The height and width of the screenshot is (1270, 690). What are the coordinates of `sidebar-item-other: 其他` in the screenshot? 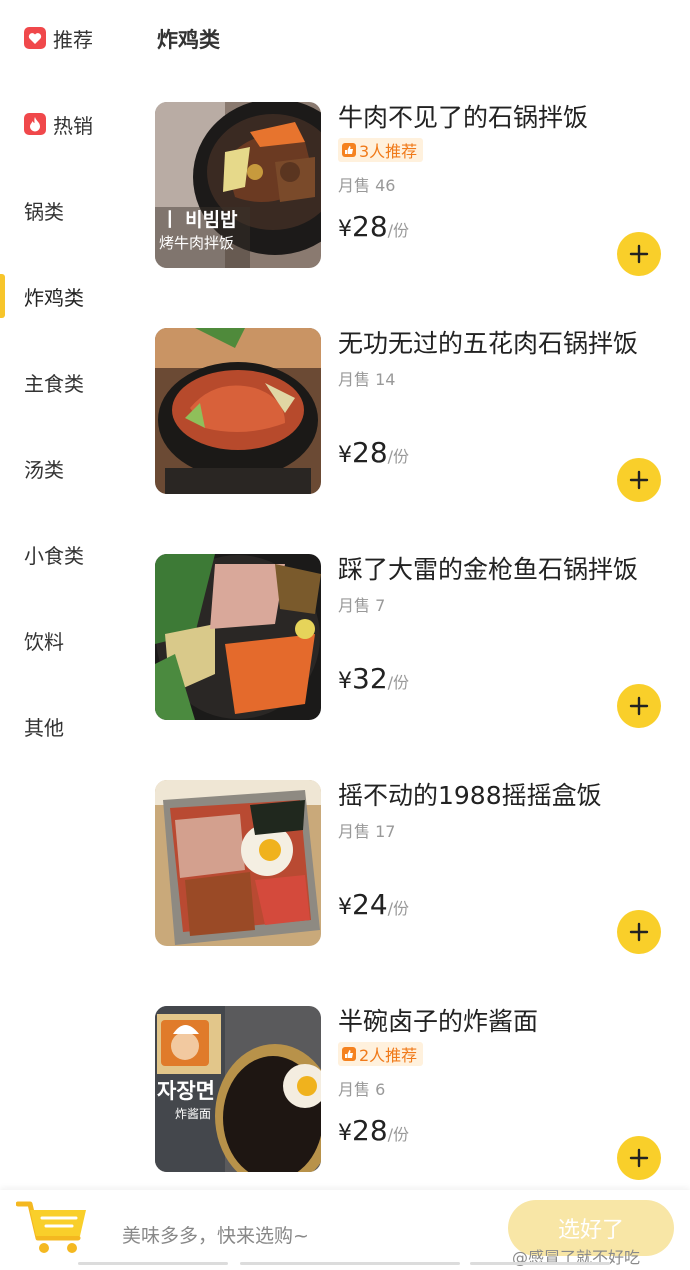 It's located at (70, 726).